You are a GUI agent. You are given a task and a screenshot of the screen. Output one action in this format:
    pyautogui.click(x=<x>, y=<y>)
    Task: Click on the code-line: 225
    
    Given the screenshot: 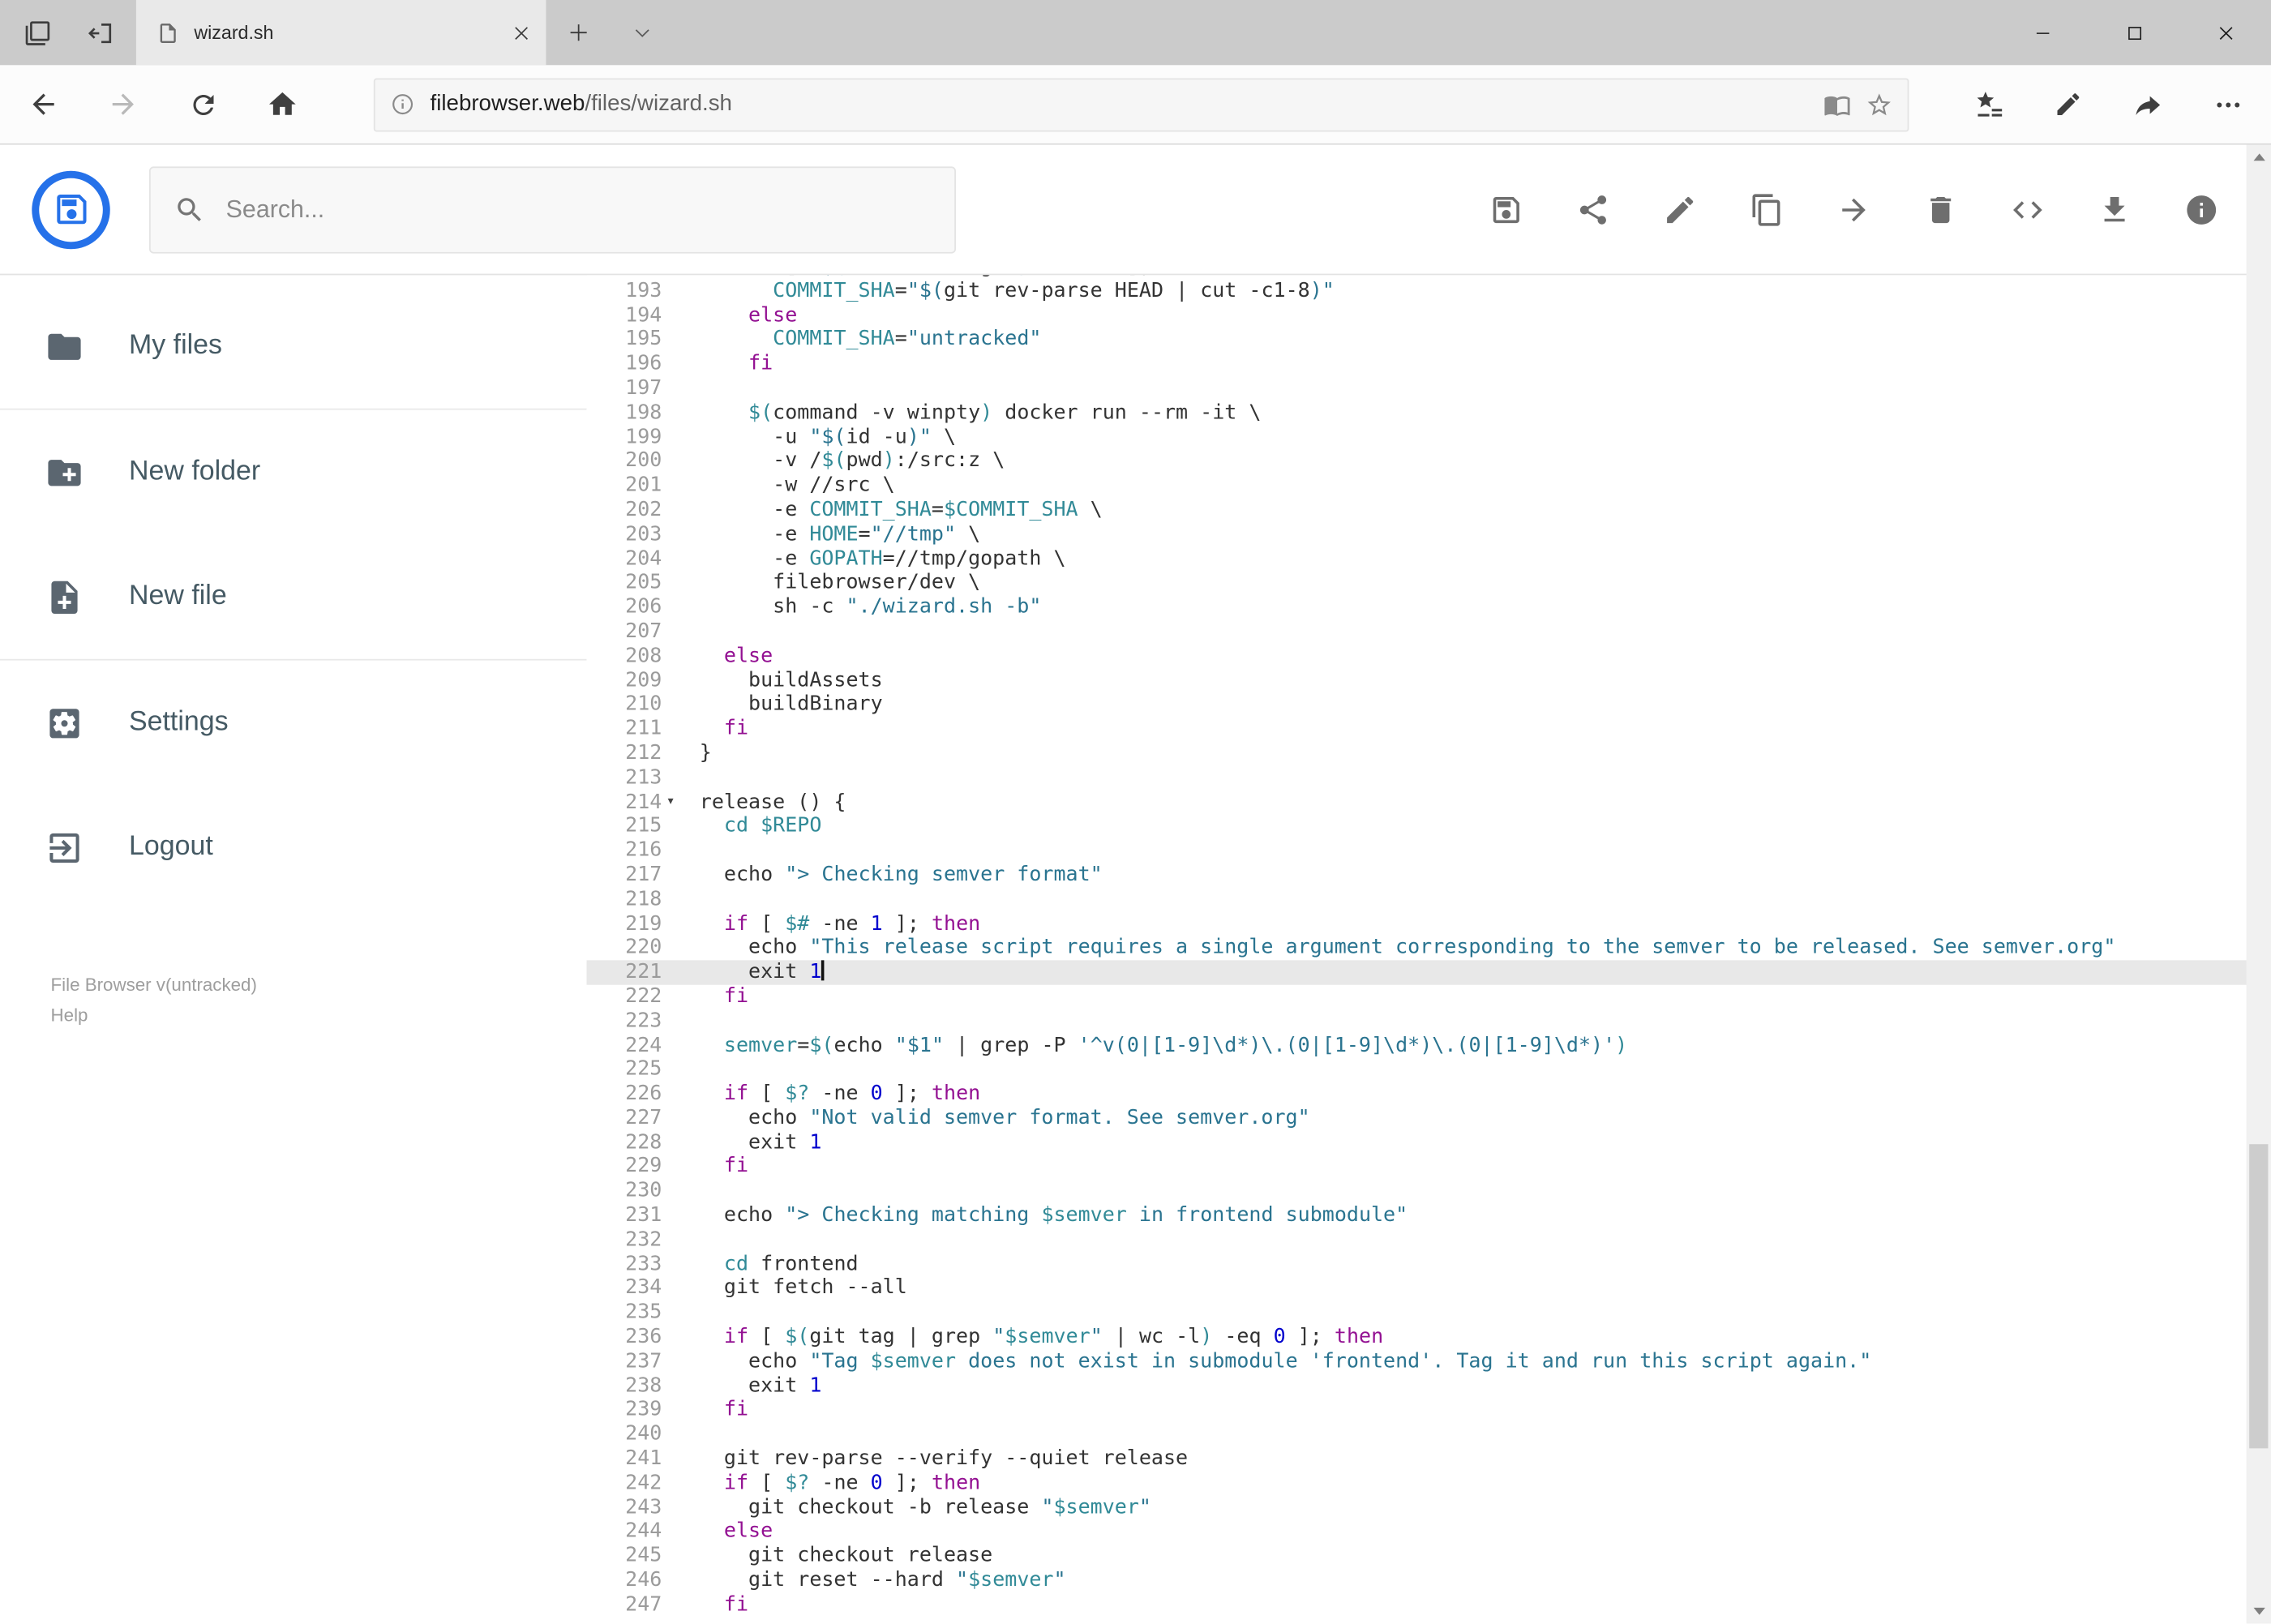 What is the action you would take?
    pyautogui.click(x=1428, y=1070)
    